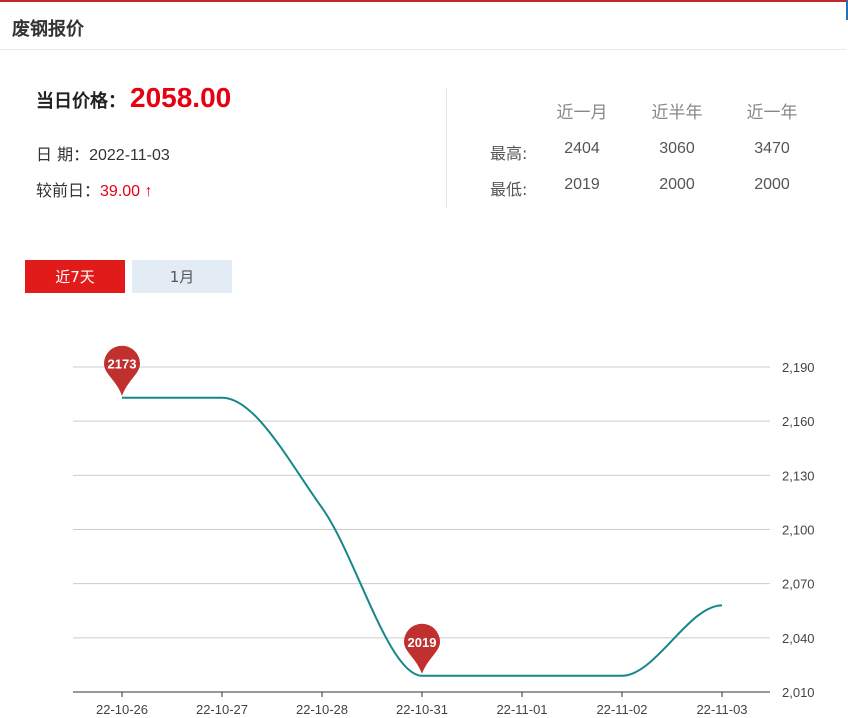 This screenshot has width=848, height=718. I want to click on stats-cell: 2404, so click(582, 148).